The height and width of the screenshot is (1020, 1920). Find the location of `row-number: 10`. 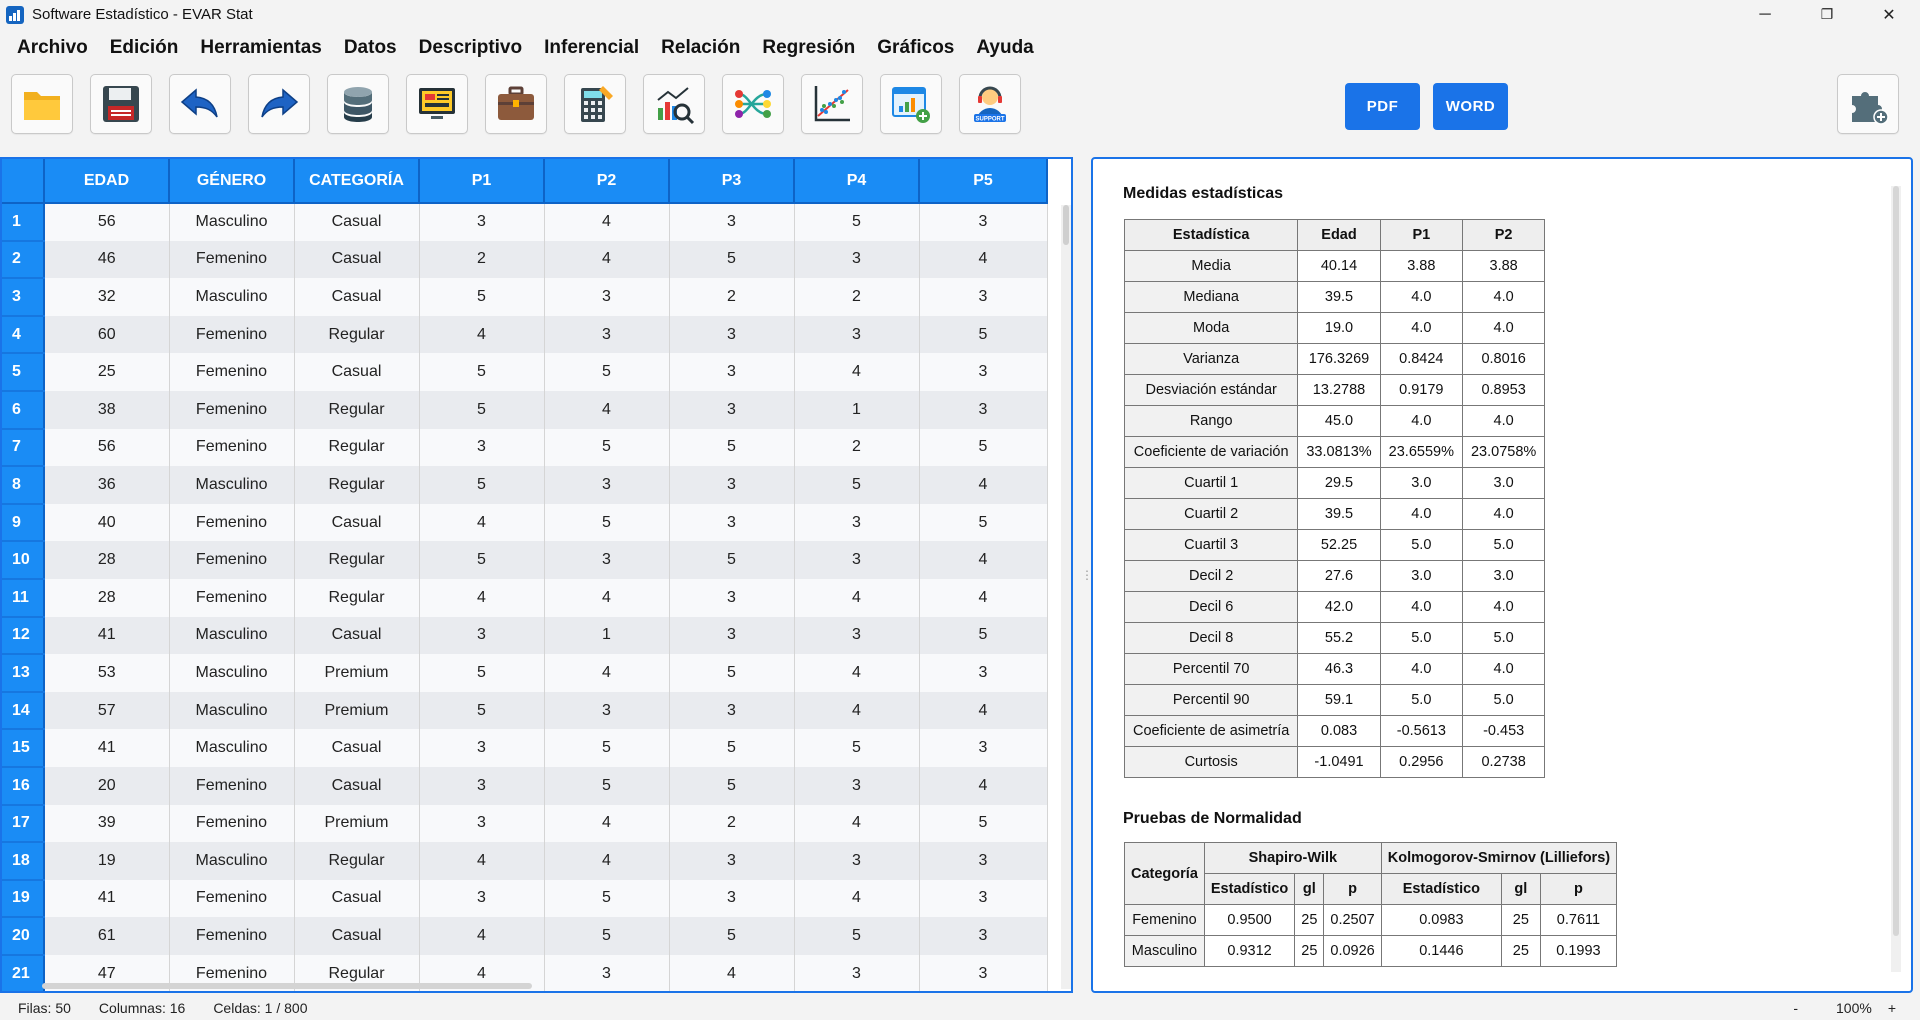

row-number: 10 is located at coordinates (23, 560).